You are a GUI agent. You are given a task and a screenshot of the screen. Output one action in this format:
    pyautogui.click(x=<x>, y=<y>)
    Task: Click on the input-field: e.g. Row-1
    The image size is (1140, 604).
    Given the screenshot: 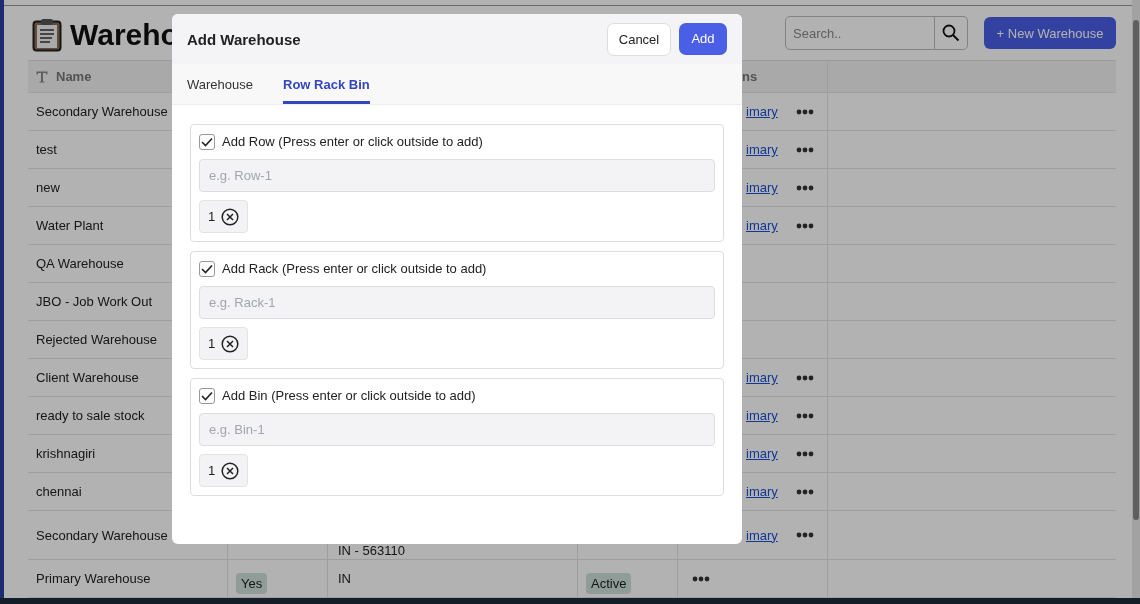 What is the action you would take?
    pyautogui.click(x=457, y=175)
    